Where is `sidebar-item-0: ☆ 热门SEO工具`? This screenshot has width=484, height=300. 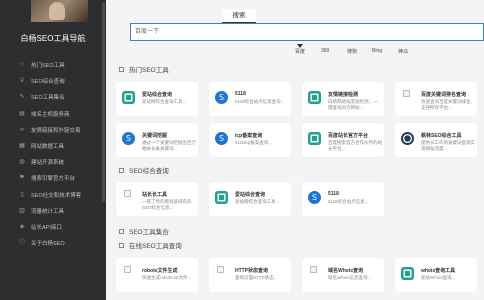 sidebar-item-0: ☆ 热门SEO工具 is located at coordinates (53, 65).